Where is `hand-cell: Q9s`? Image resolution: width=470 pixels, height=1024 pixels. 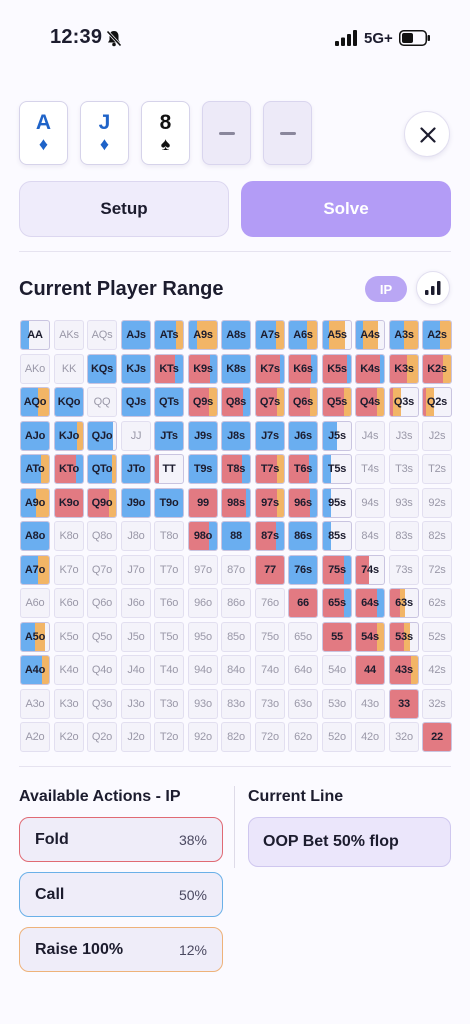
hand-cell: Q9s is located at coordinates (203, 402).